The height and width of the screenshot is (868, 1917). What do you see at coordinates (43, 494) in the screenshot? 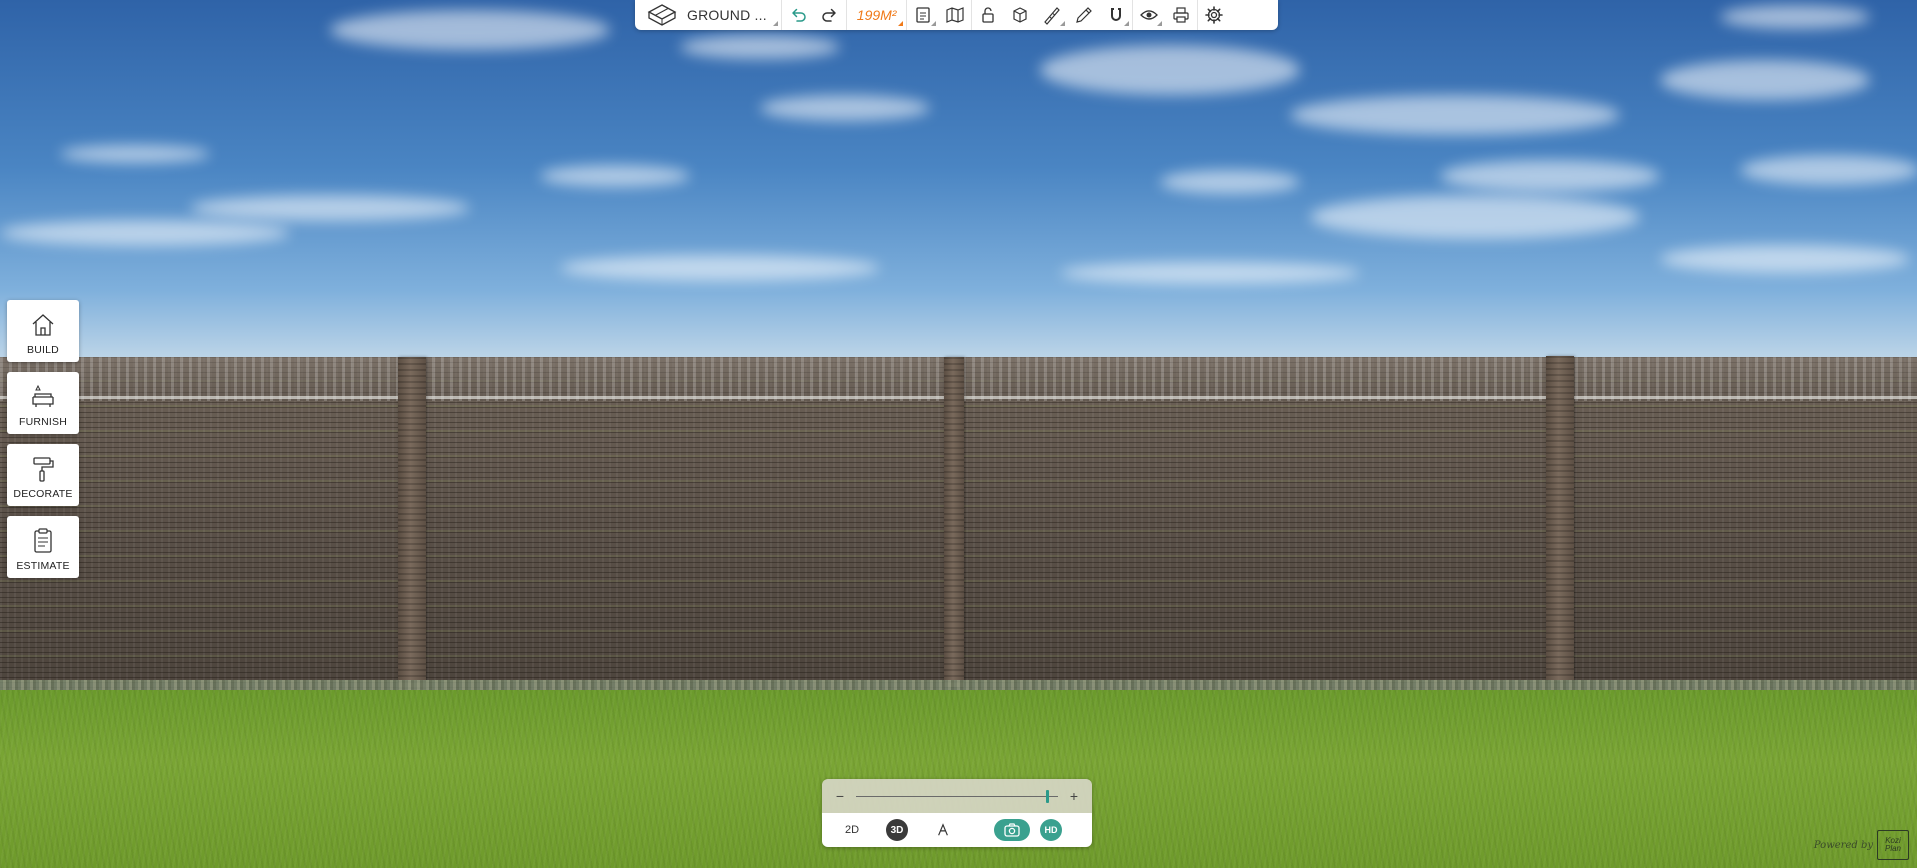
I see `sidebar-item-label: DECORATE` at bounding box center [43, 494].